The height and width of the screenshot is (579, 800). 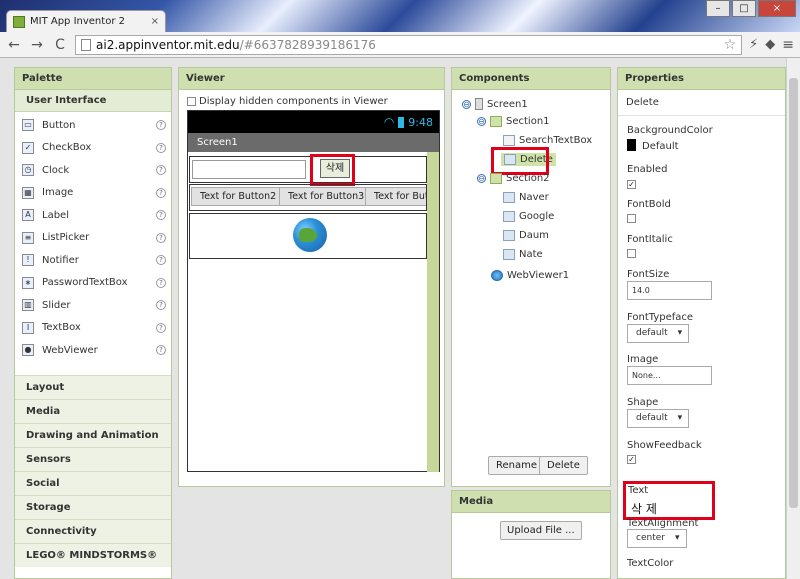 What do you see at coordinates (631, 184) in the screenshot?
I see `enabled-checkbox: ✓` at bounding box center [631, 184].